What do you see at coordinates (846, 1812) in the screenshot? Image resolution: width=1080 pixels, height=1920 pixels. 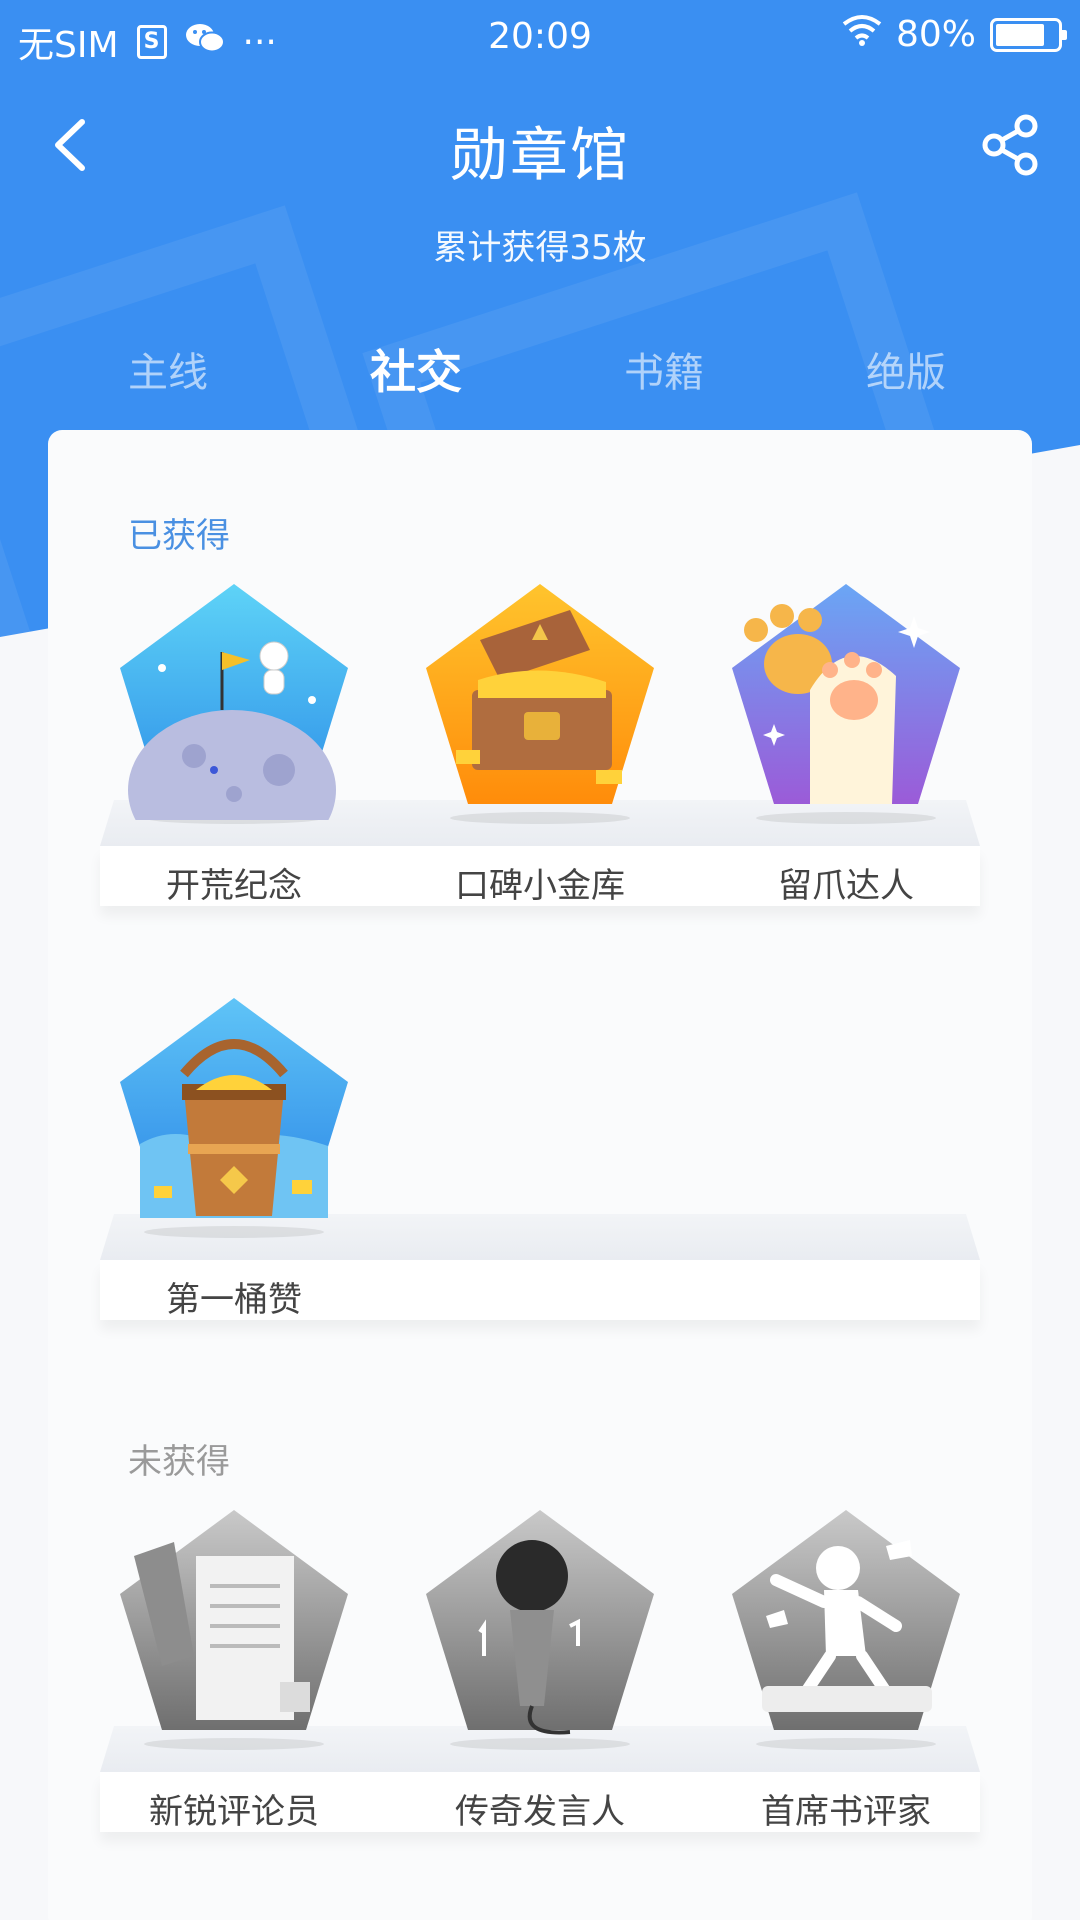 I see `badge-name: 首席书评家` at bounding box center [846, 1812].